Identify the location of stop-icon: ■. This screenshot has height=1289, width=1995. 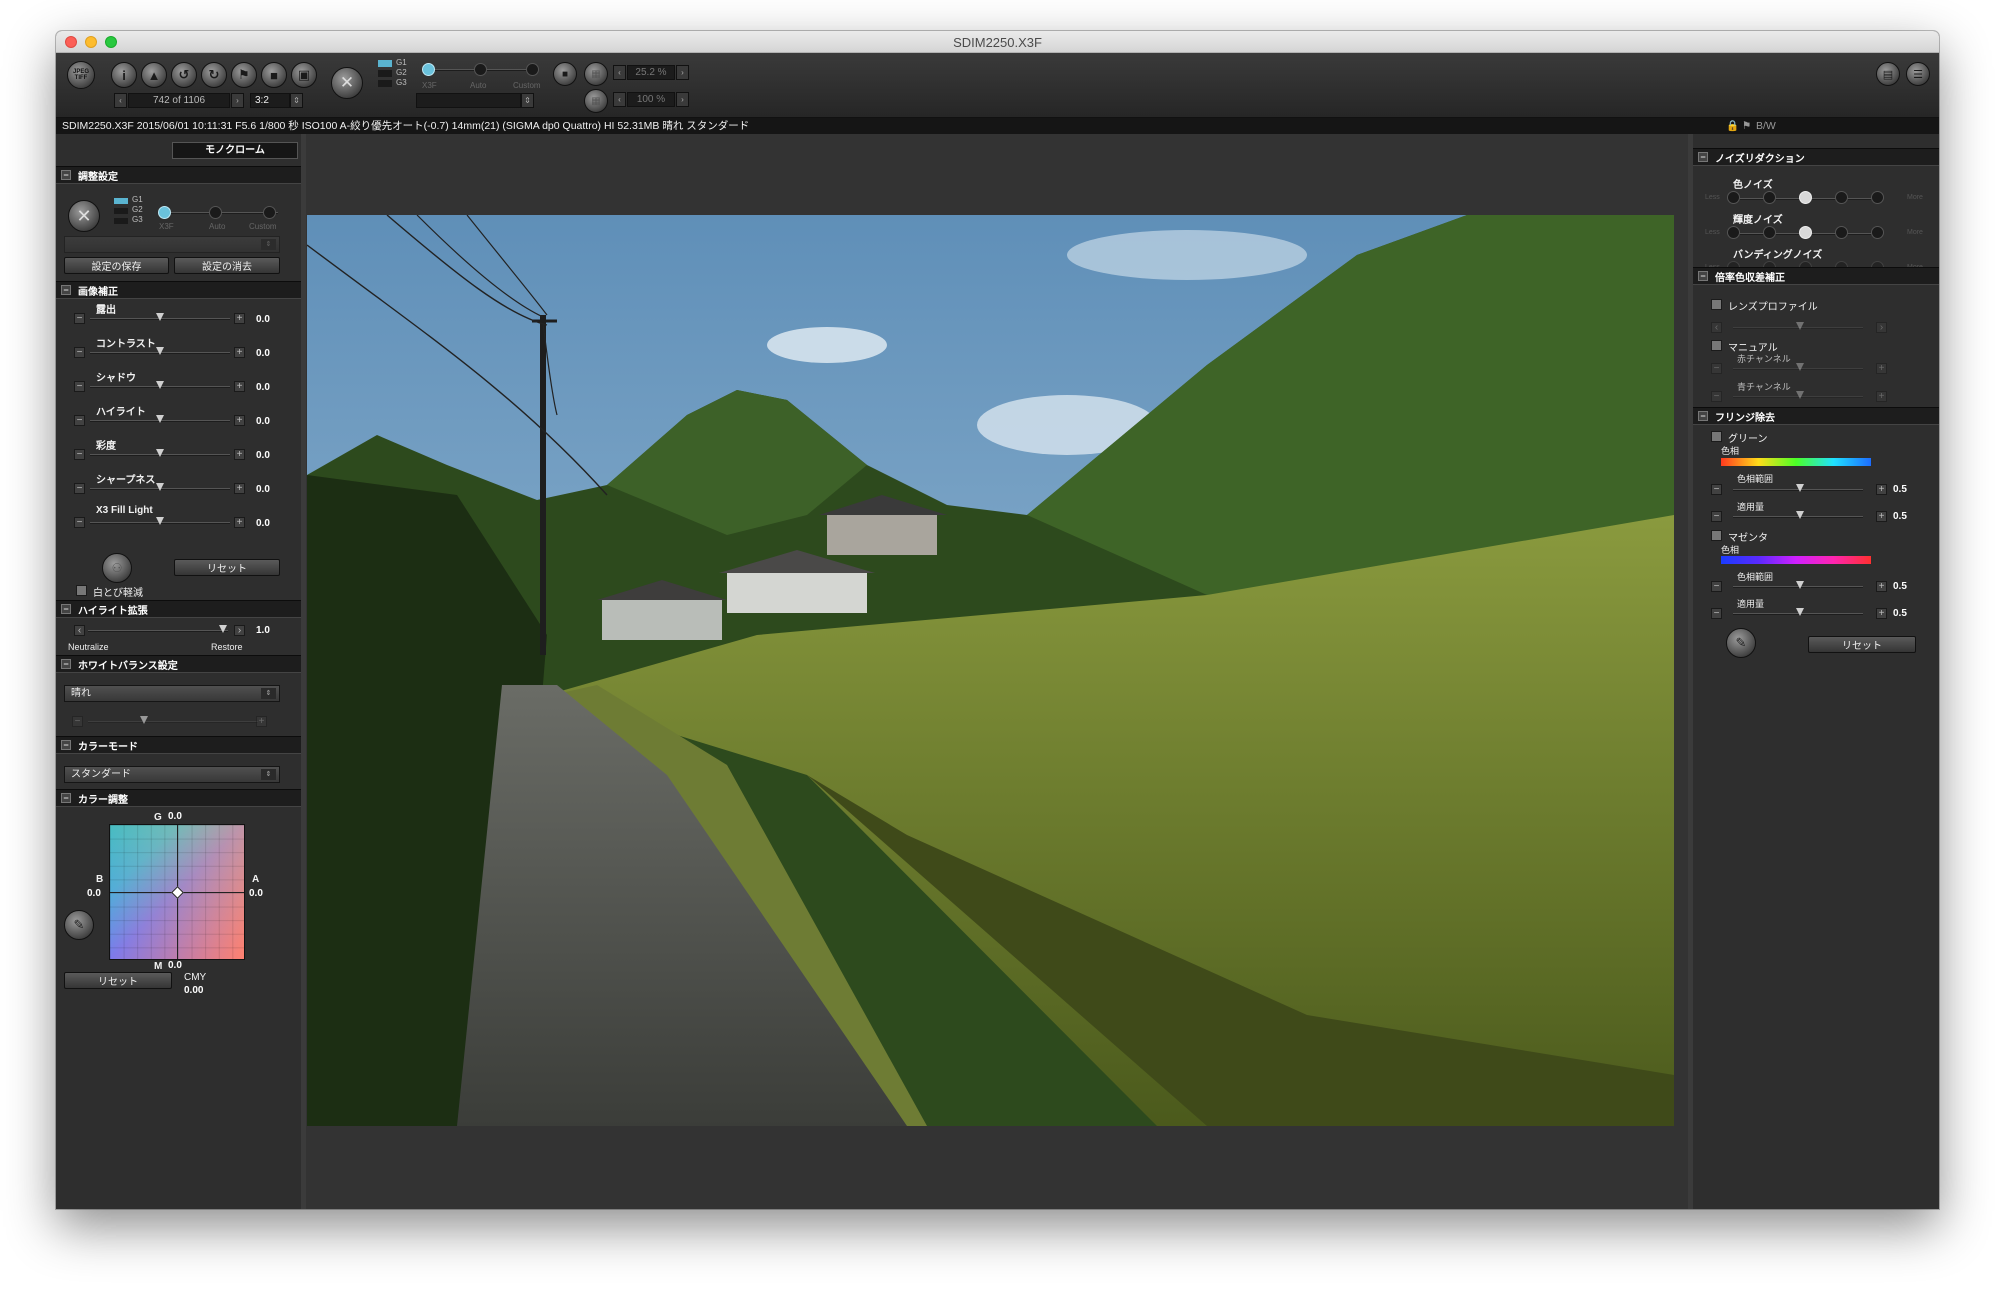
(565, 74).